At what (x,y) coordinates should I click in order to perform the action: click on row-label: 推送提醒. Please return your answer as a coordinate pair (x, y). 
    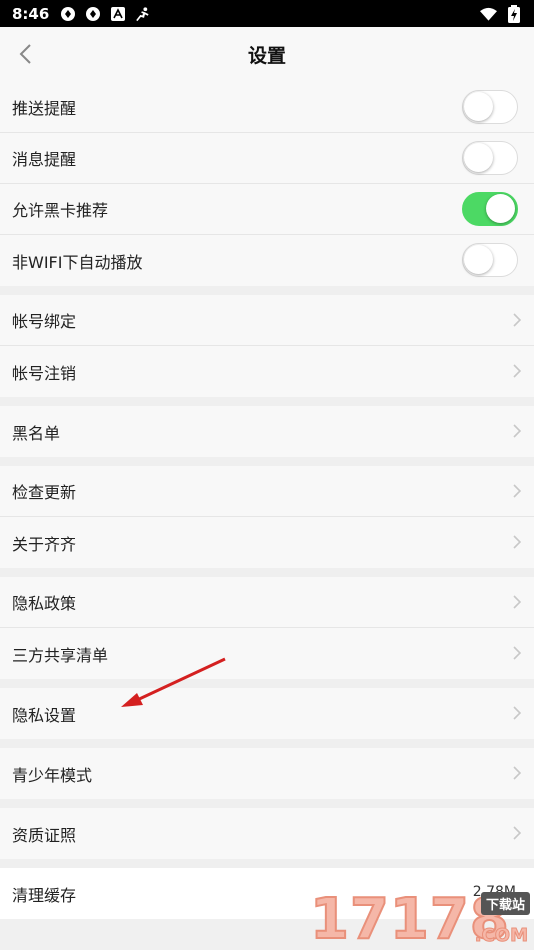
    Looking at the image, I should click on (44, 108).